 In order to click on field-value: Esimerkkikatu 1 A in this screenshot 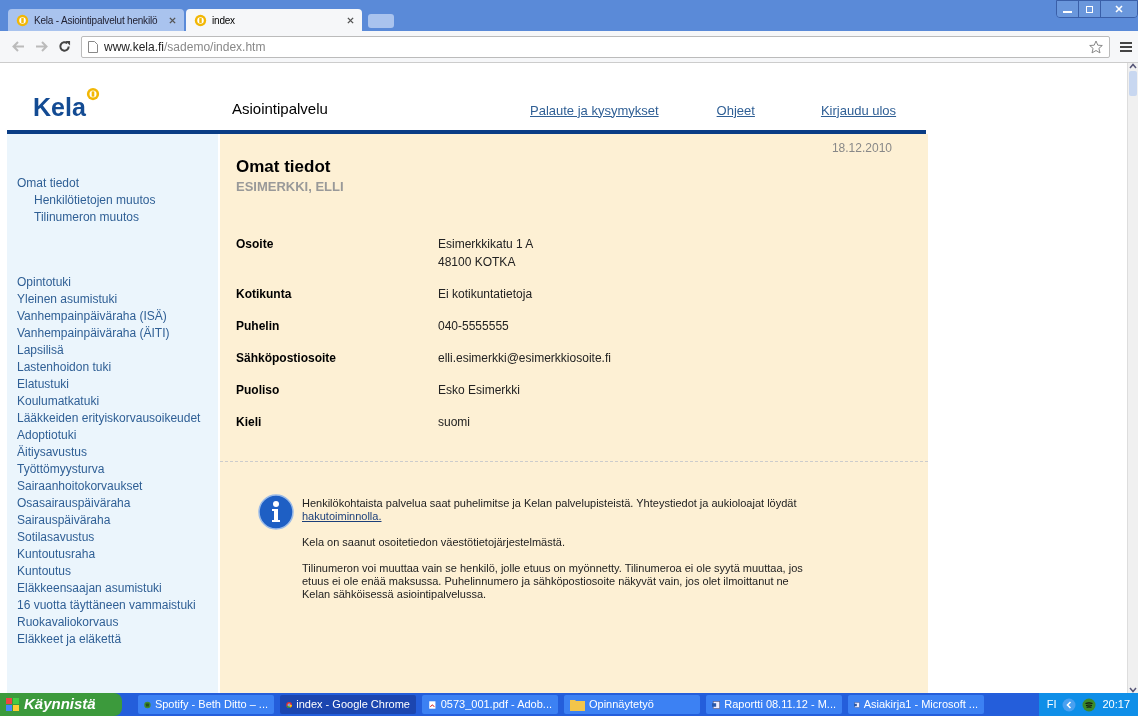, I will do `click(486, 244)`.